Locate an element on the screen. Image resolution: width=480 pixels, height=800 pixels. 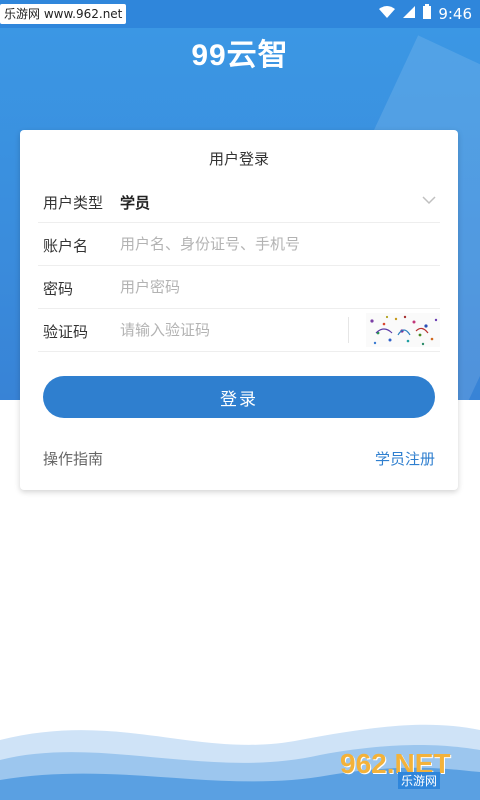
wifi-icon is located at coordinates (387, 14).